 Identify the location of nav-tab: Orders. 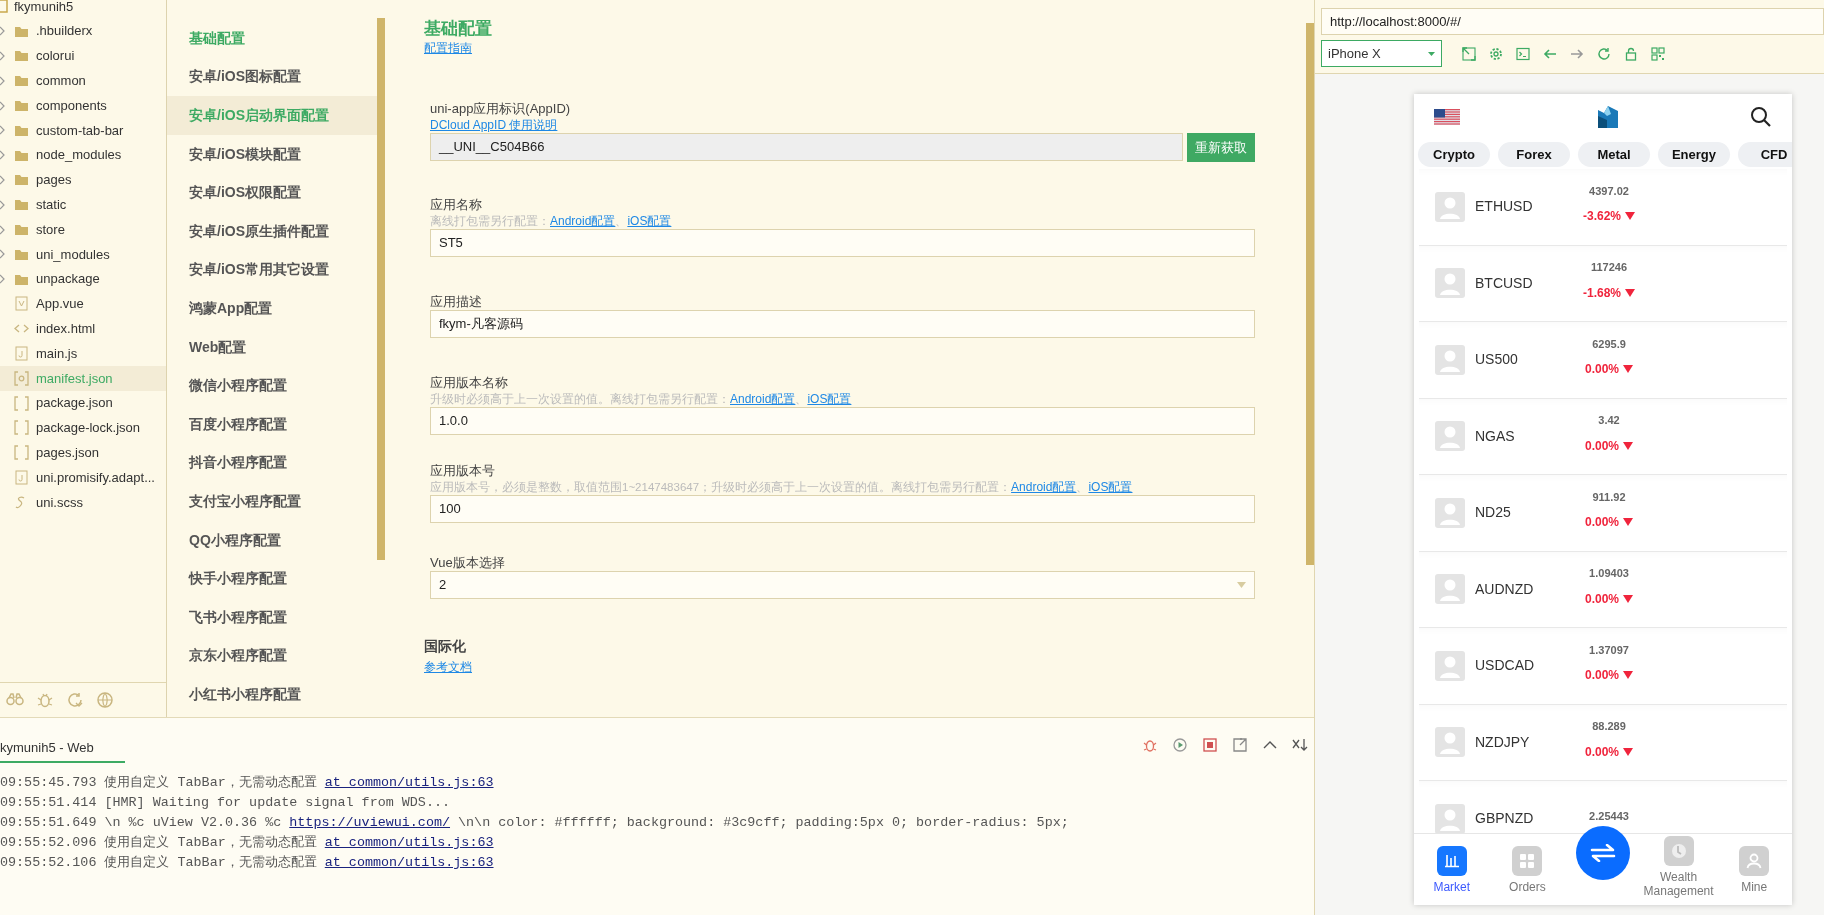
(1527, 869).